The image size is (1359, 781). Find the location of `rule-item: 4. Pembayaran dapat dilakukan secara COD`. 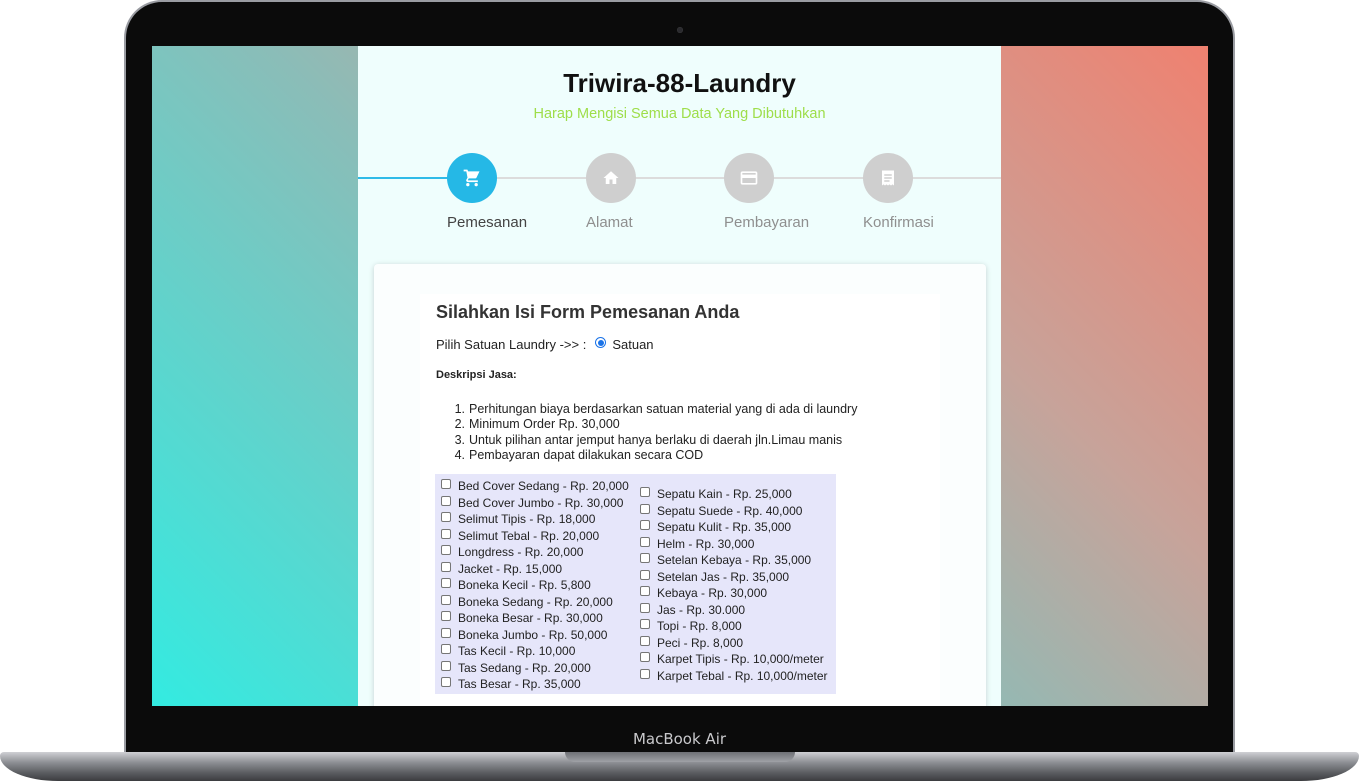

rule-item: 4. Pembayaran dapat dilakukan secara COD is located at coordinates (579, 454).